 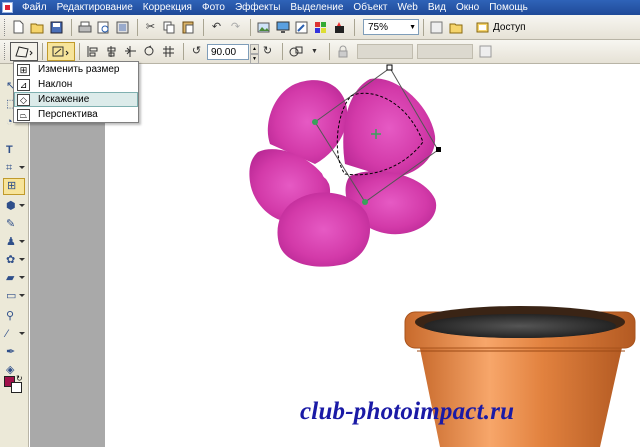 I want to click on gradient-tool: ▭, so click(x=14, y=296).